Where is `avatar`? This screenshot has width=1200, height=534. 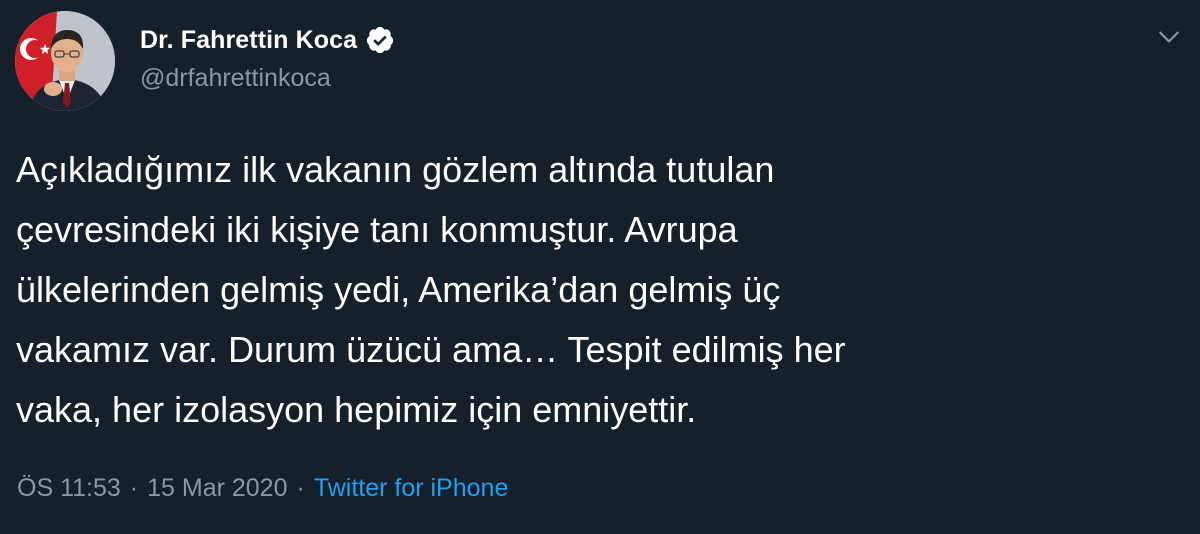 avatar is located at coordinates (65, 61).